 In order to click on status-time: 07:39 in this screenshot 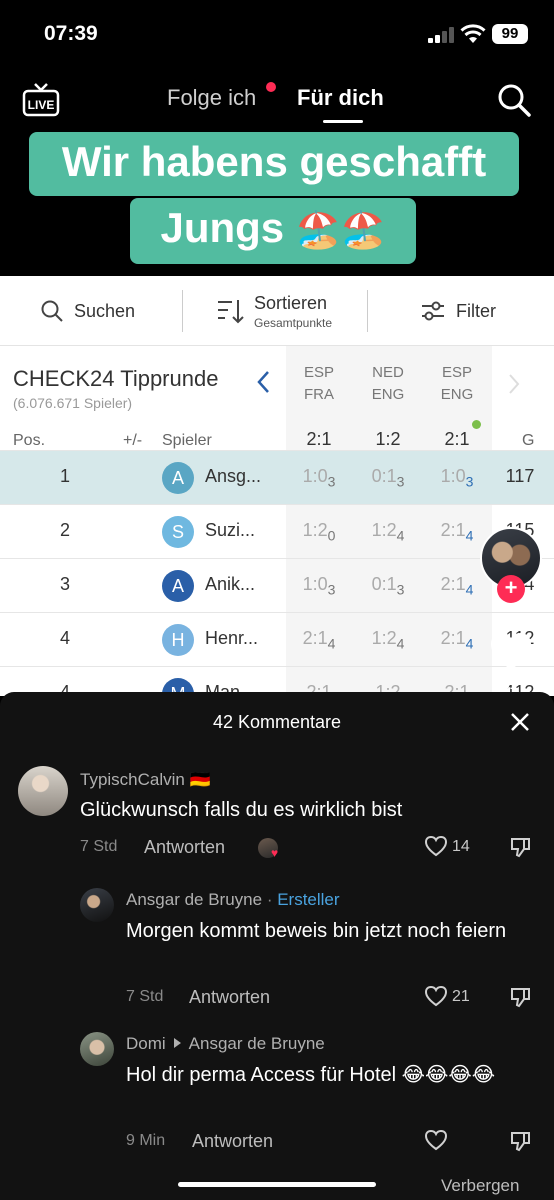, I will do `click(71, 33)`.